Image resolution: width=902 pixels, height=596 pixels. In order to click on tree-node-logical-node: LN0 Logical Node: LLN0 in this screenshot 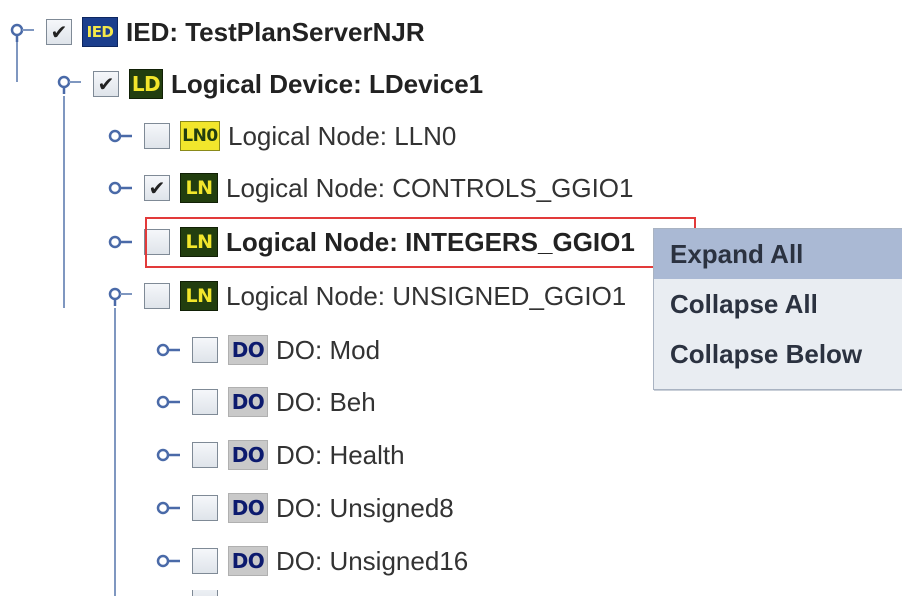, I will do `click(281, 136)`.